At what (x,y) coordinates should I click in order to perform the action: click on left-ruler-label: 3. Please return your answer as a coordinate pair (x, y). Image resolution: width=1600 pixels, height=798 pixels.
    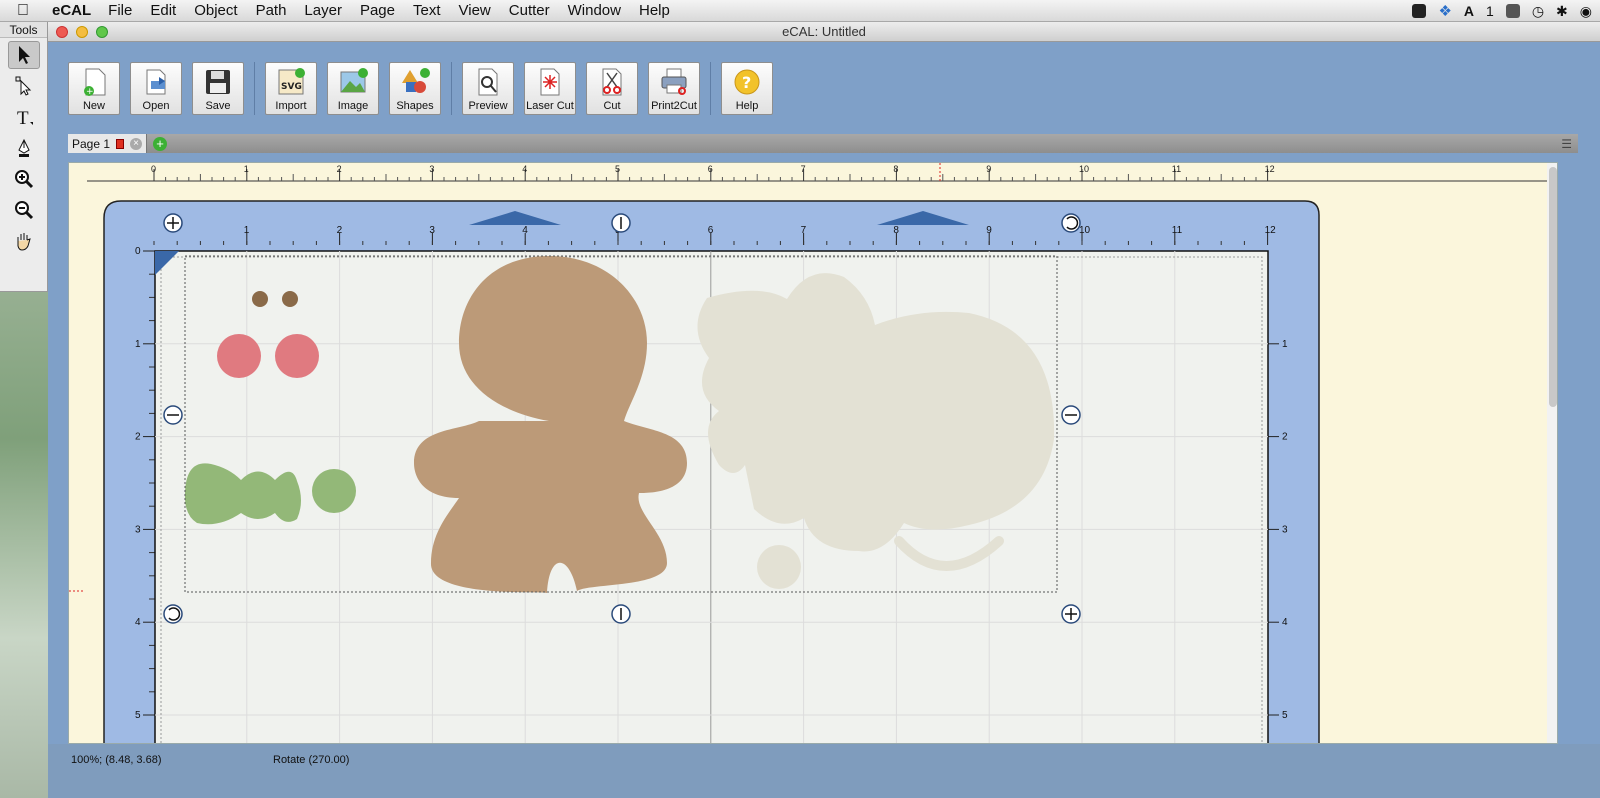
    Looking at the image, I should click on (138, 529).